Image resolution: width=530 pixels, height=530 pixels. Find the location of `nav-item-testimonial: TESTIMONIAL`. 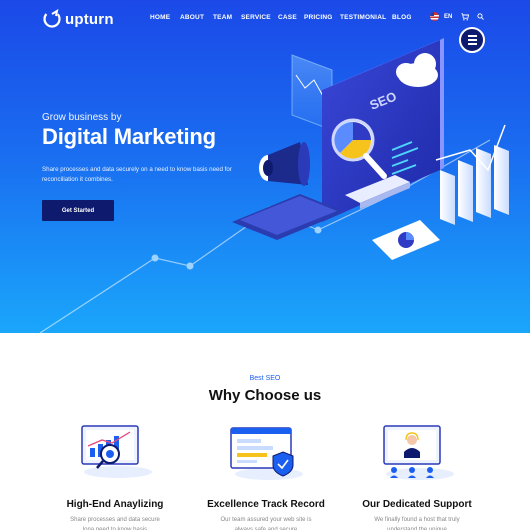

nav-item-testimonial: TESTIMONIAL is located at coordinates (366, 17).